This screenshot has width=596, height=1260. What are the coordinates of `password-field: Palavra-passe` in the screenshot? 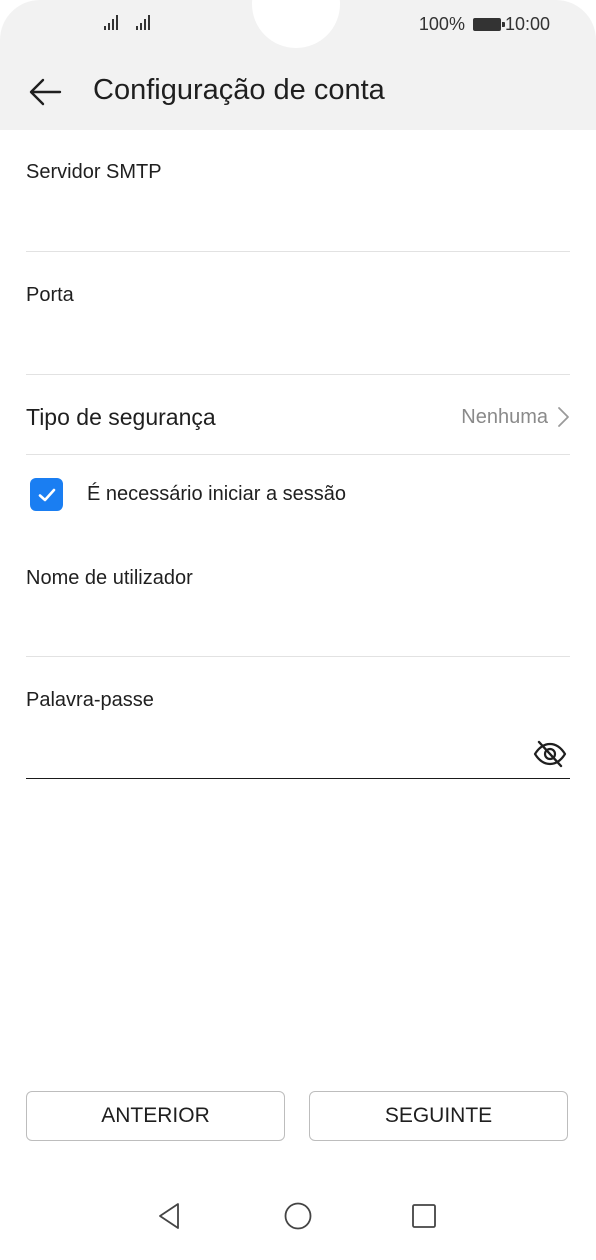 It's located at (298, 734).